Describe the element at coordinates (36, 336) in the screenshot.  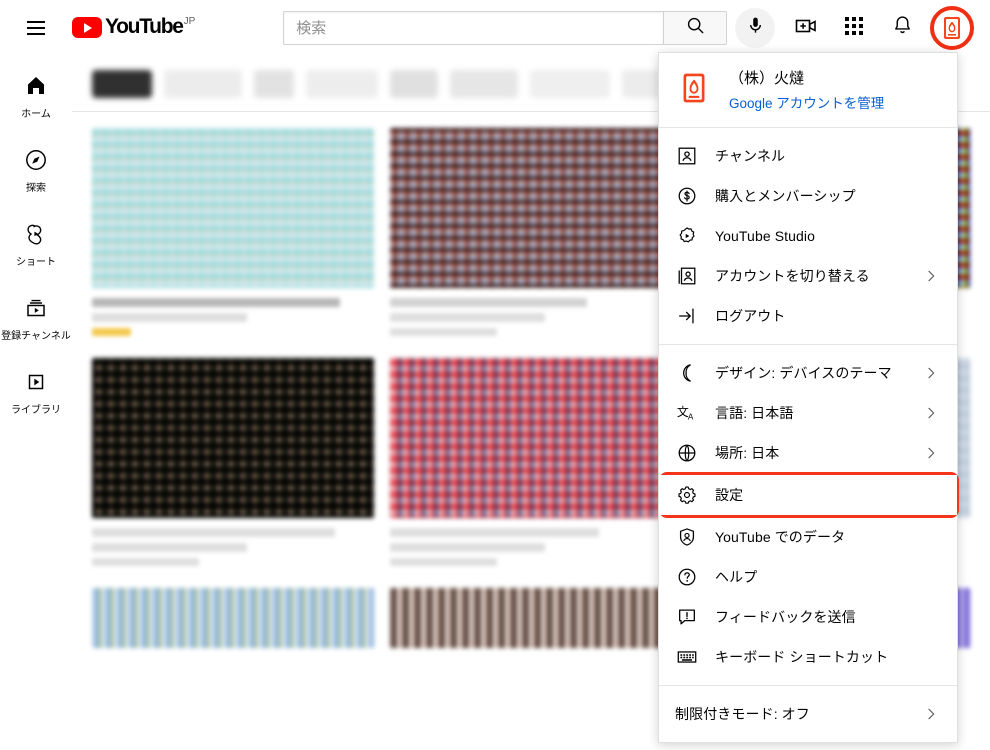
I see `sidebar-item-label: 登録チャンネル` at that location.